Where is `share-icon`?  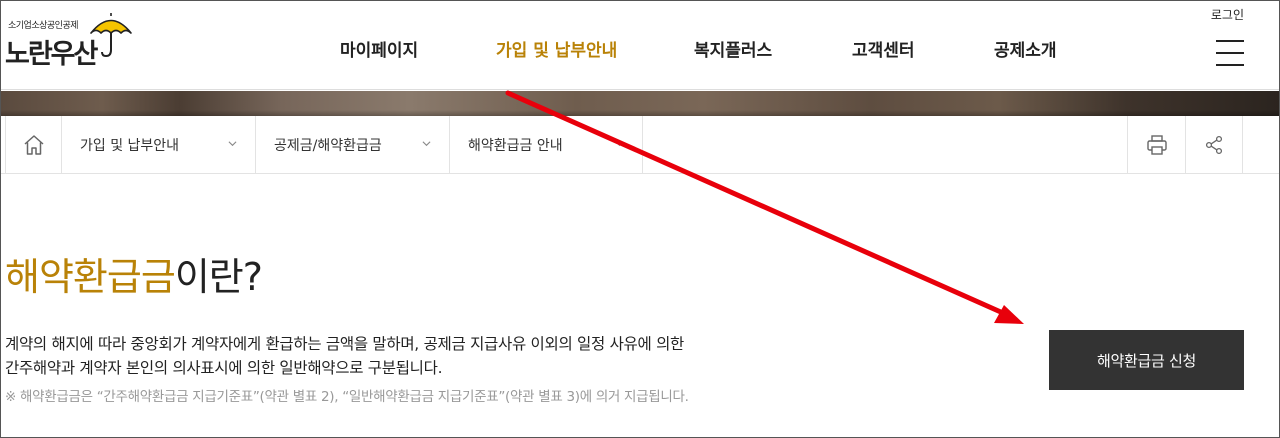
share-icon is located at coordinates (1214, 145).